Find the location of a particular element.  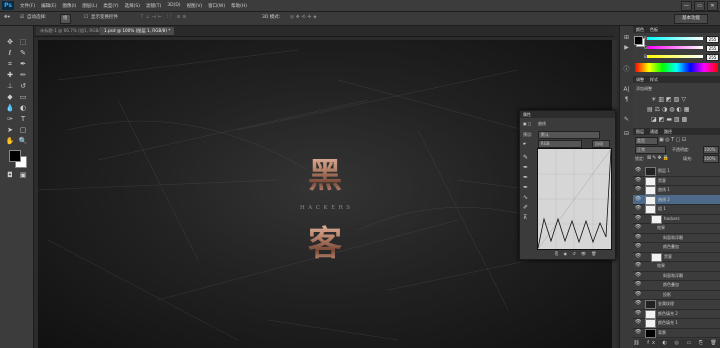

lock-icons: ⊠✎✥🔒 is located at coordinates (658, 158).